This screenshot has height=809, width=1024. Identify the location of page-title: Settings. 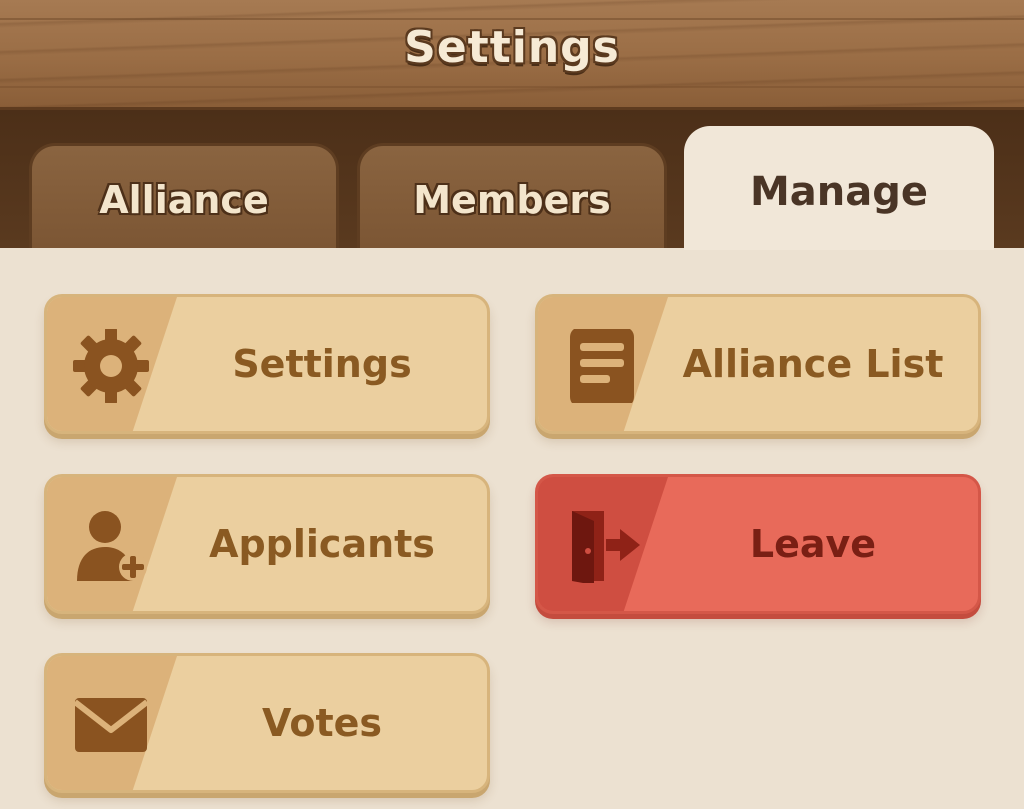
(512, 47).